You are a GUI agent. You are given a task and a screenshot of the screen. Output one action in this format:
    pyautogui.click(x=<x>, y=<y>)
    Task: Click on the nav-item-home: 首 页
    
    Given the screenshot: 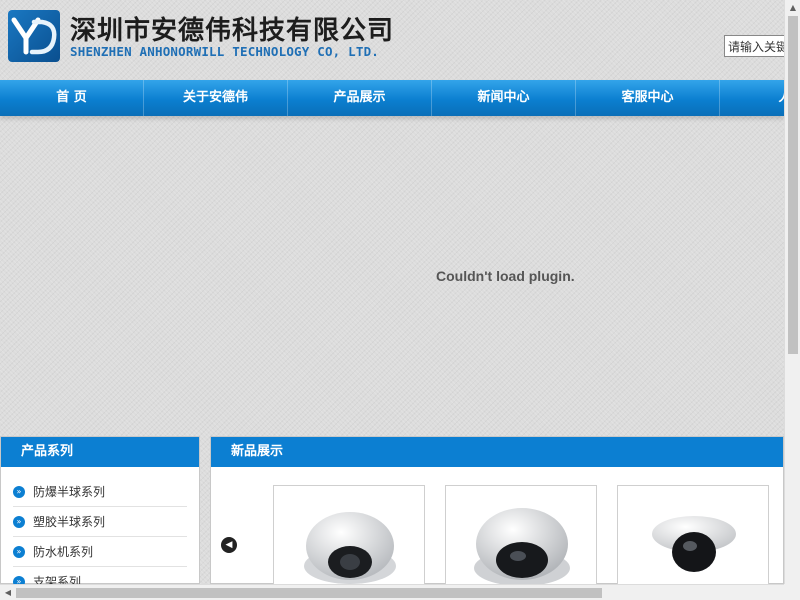 What is the action you would take?
    pyautogui.click(x=72, y=98)
    